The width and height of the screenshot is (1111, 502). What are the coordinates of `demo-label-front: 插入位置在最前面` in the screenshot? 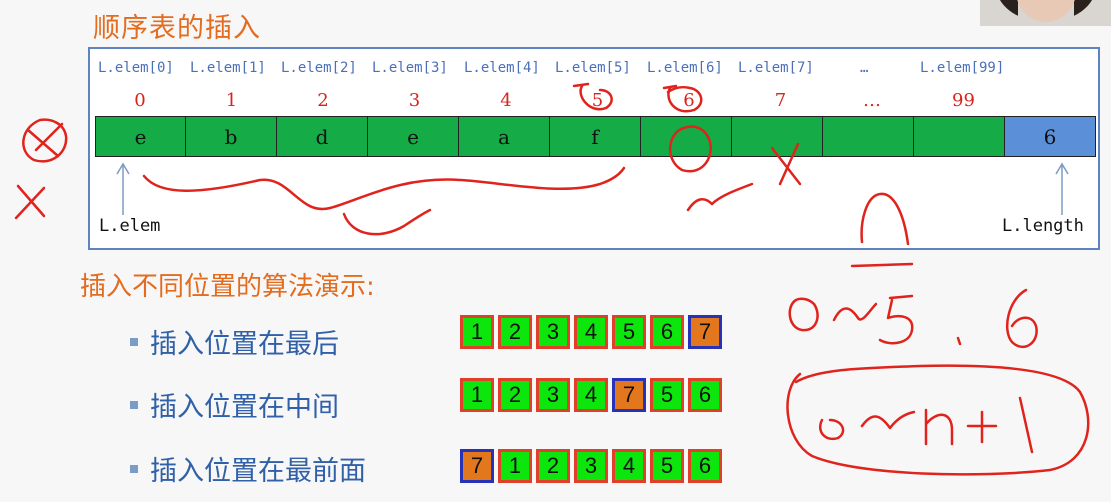 It's located at (248, 468).